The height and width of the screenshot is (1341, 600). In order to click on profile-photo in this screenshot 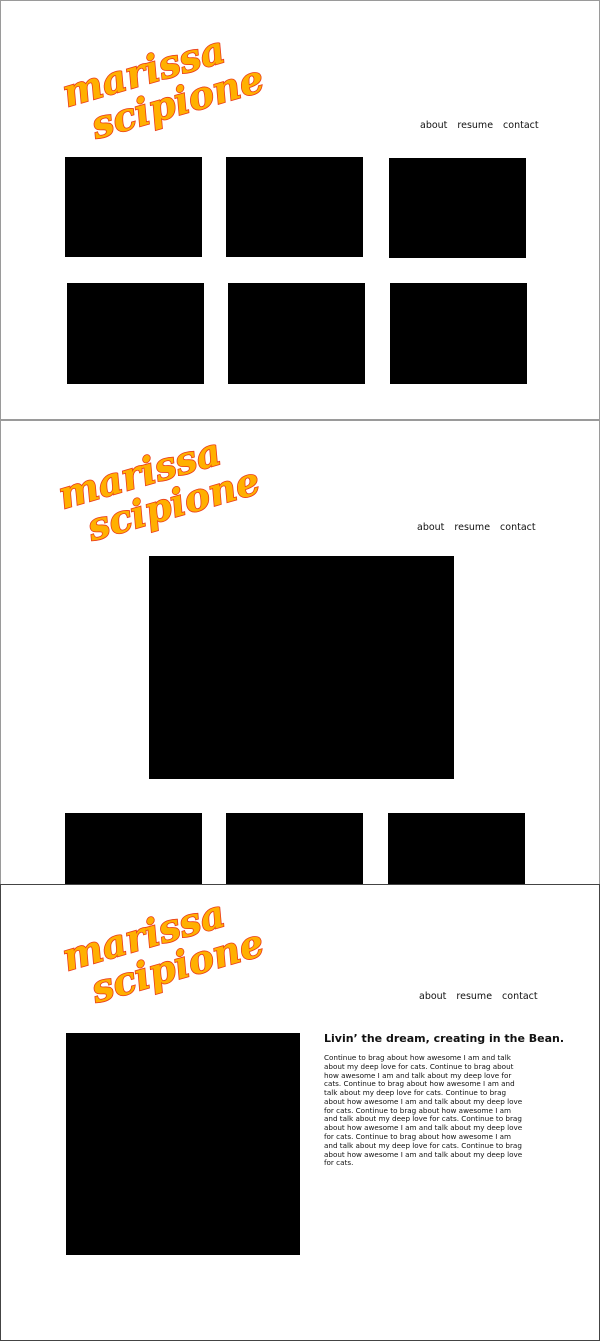, I will do `click(183, 1144)`.